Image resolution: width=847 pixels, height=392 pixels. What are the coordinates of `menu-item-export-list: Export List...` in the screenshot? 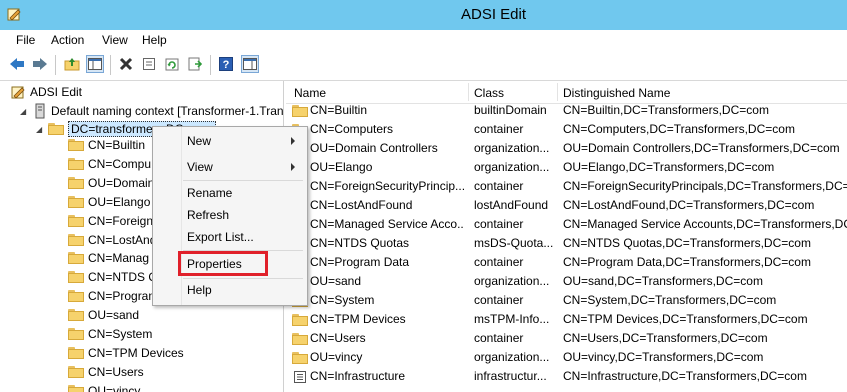 It's located at (229, 237).